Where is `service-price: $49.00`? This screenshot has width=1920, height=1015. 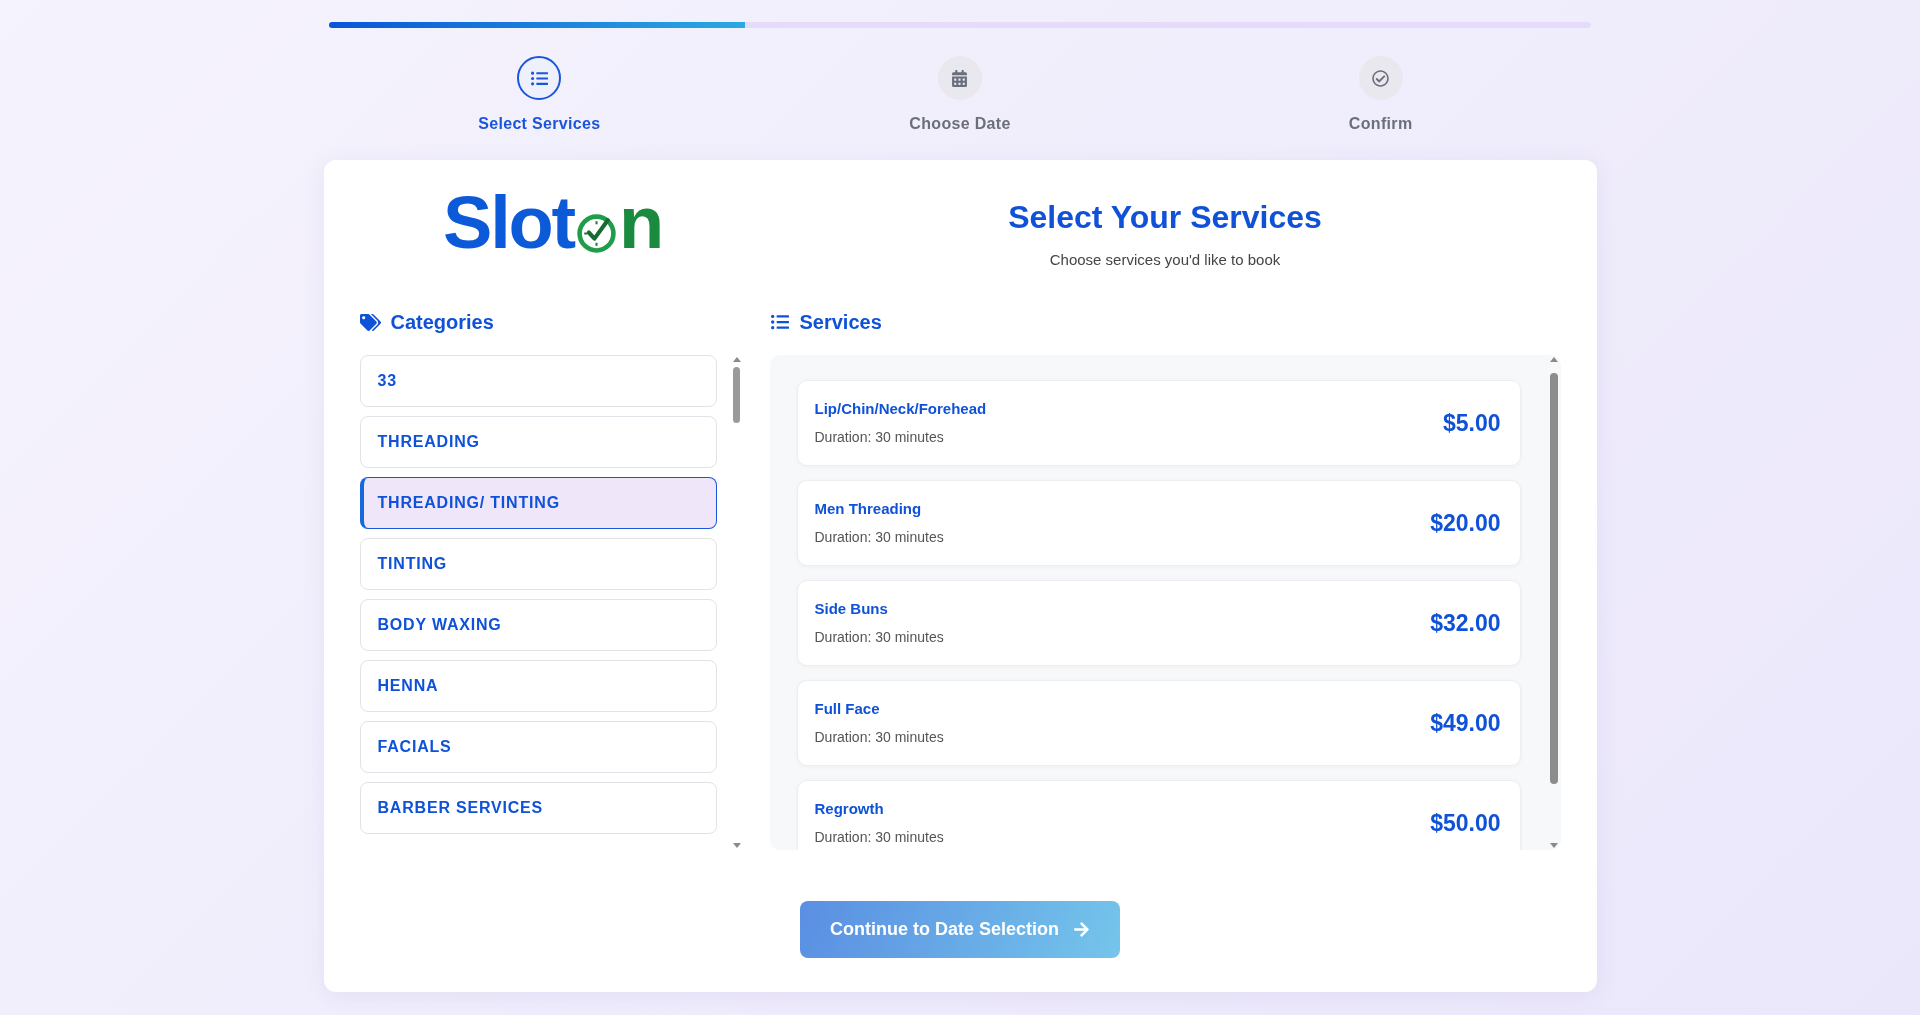
service-price: $49.00 is located at coordinates (1465, 723).